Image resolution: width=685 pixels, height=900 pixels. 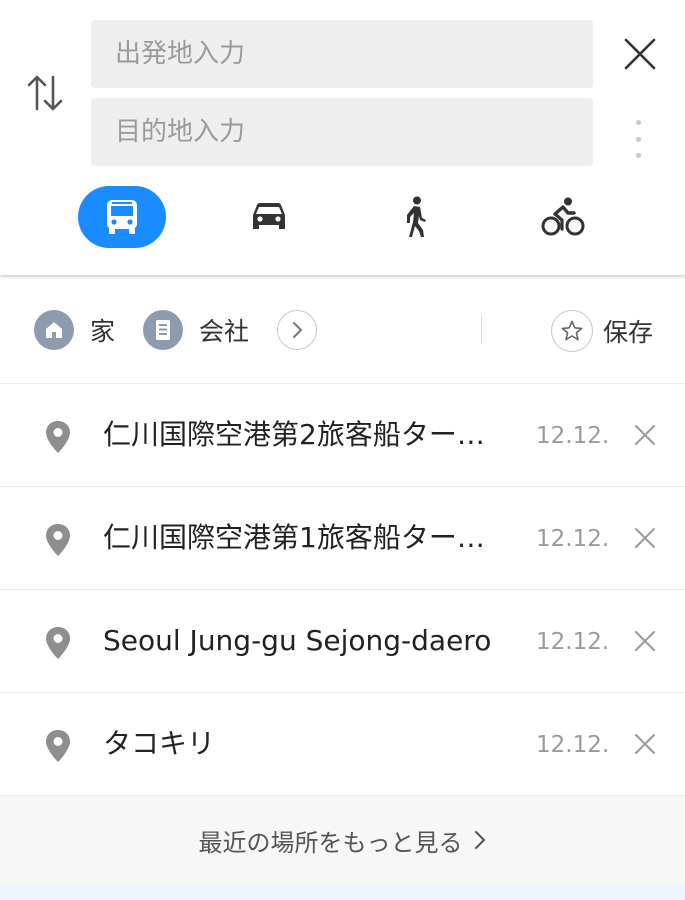 I want to click on bicycle-icon, so click(x=563, y=216).